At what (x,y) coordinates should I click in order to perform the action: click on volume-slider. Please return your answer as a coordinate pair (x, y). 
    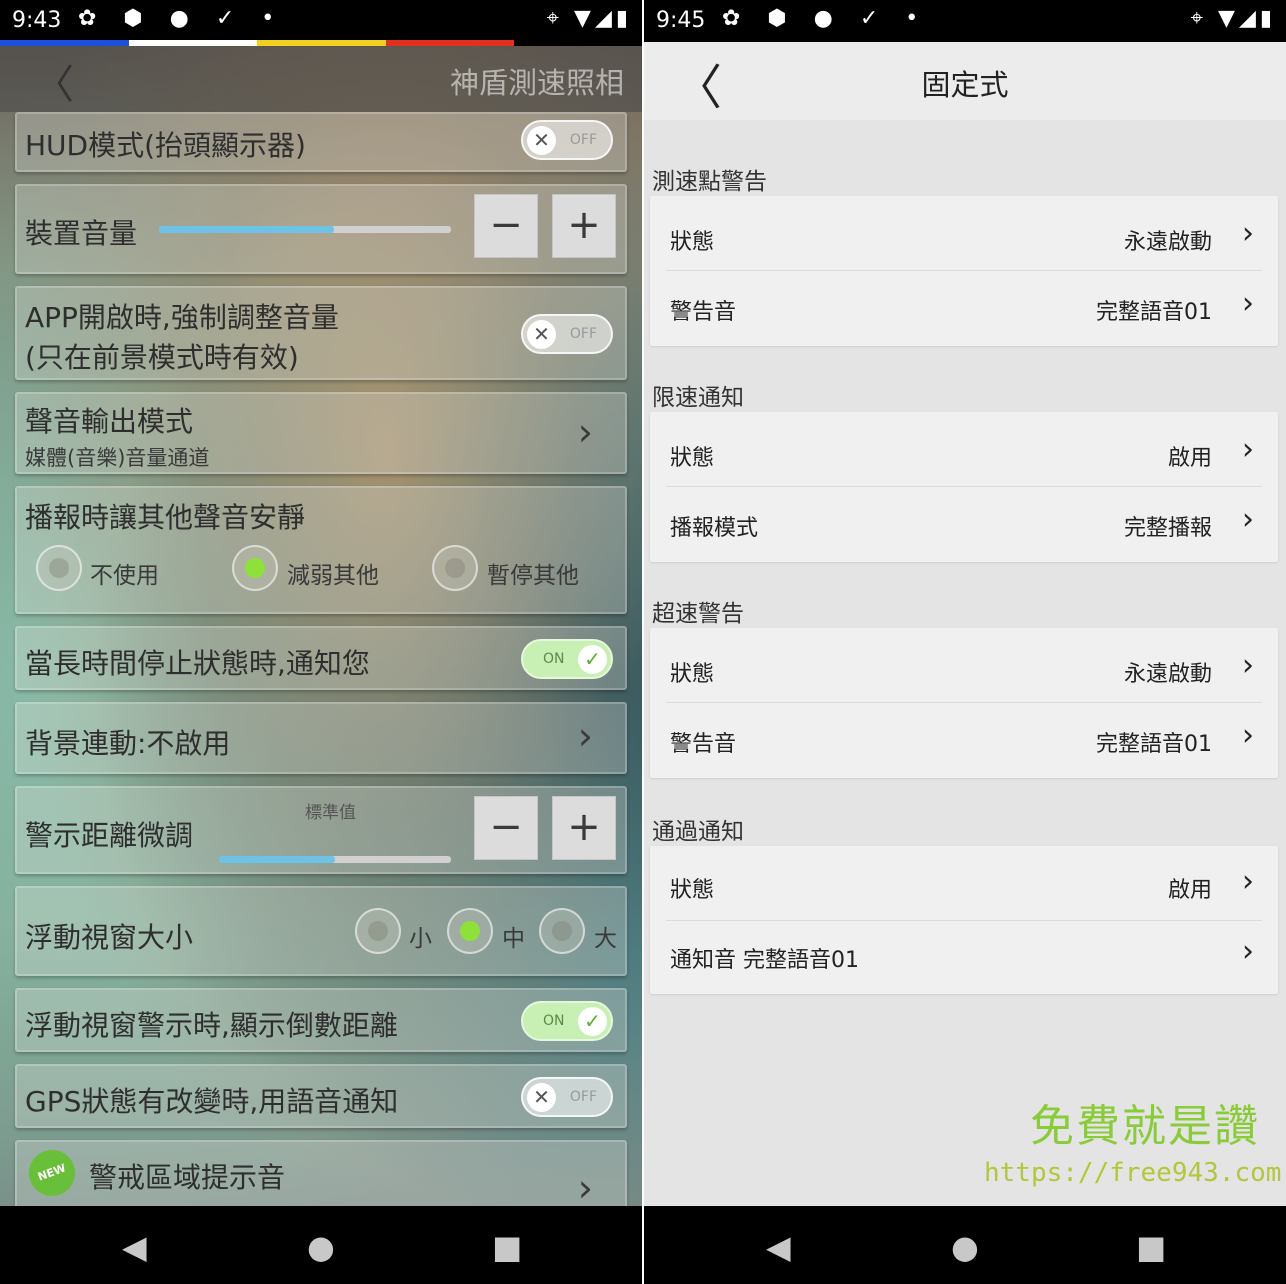
    Looking at the image, I should click on (305, 229).